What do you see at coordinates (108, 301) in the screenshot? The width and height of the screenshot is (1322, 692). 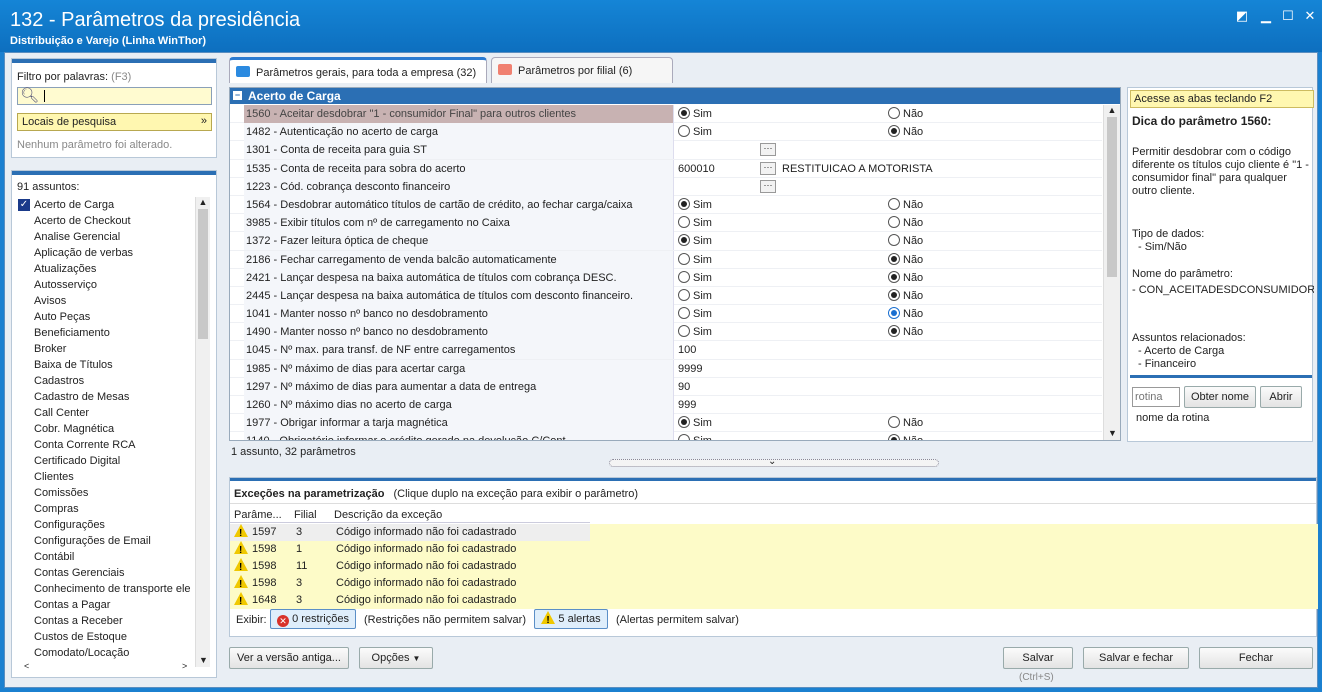 I see `subject-item: Avisos` at bounding box center [108, 301].